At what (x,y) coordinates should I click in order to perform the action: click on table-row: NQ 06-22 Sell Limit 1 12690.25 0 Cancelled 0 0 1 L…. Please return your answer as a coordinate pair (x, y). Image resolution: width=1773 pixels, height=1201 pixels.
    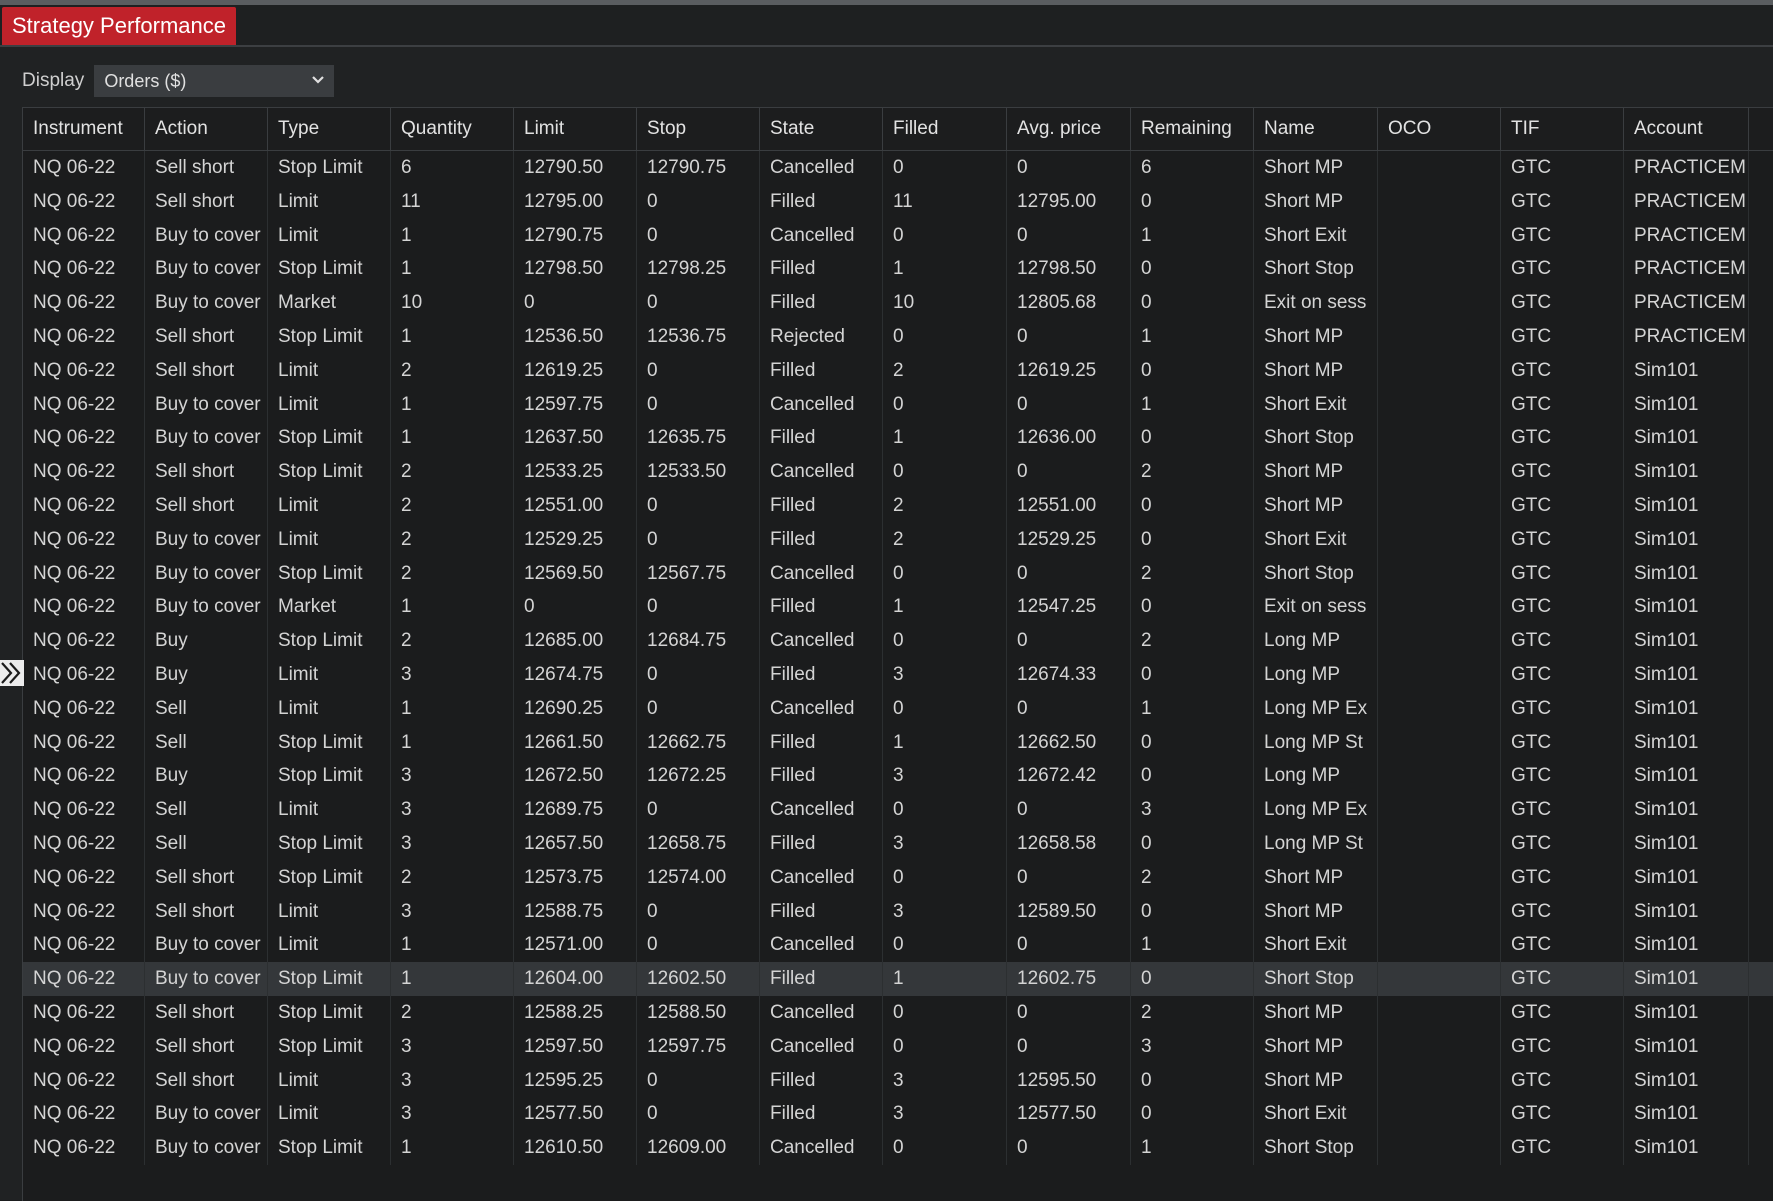
    Looking at the image, I should click on (898, 708).